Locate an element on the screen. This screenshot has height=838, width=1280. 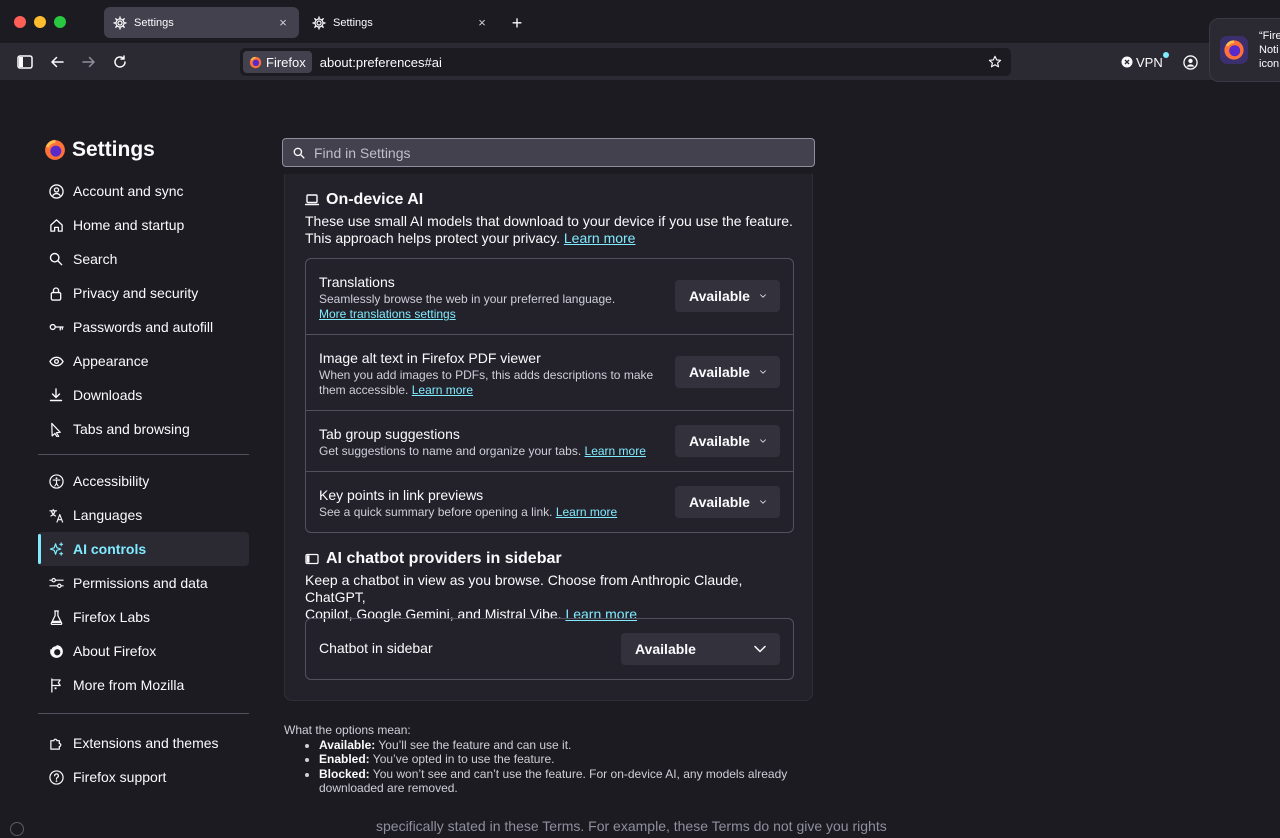
sidebar-item-more-from-mozilla: More from Mozilla is located at coordinates (143, 685).